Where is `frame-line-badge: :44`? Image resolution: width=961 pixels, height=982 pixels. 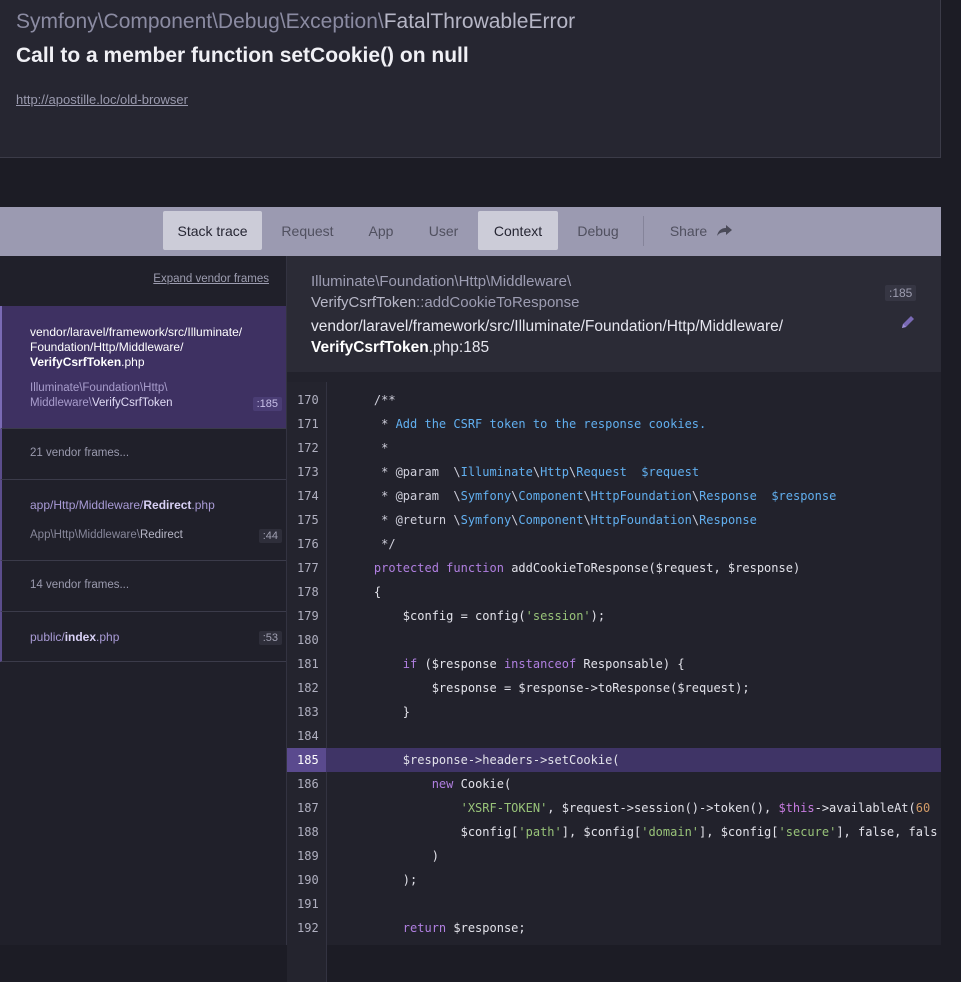
frame-line-badge: :44 is located at coordinates (270, 536).